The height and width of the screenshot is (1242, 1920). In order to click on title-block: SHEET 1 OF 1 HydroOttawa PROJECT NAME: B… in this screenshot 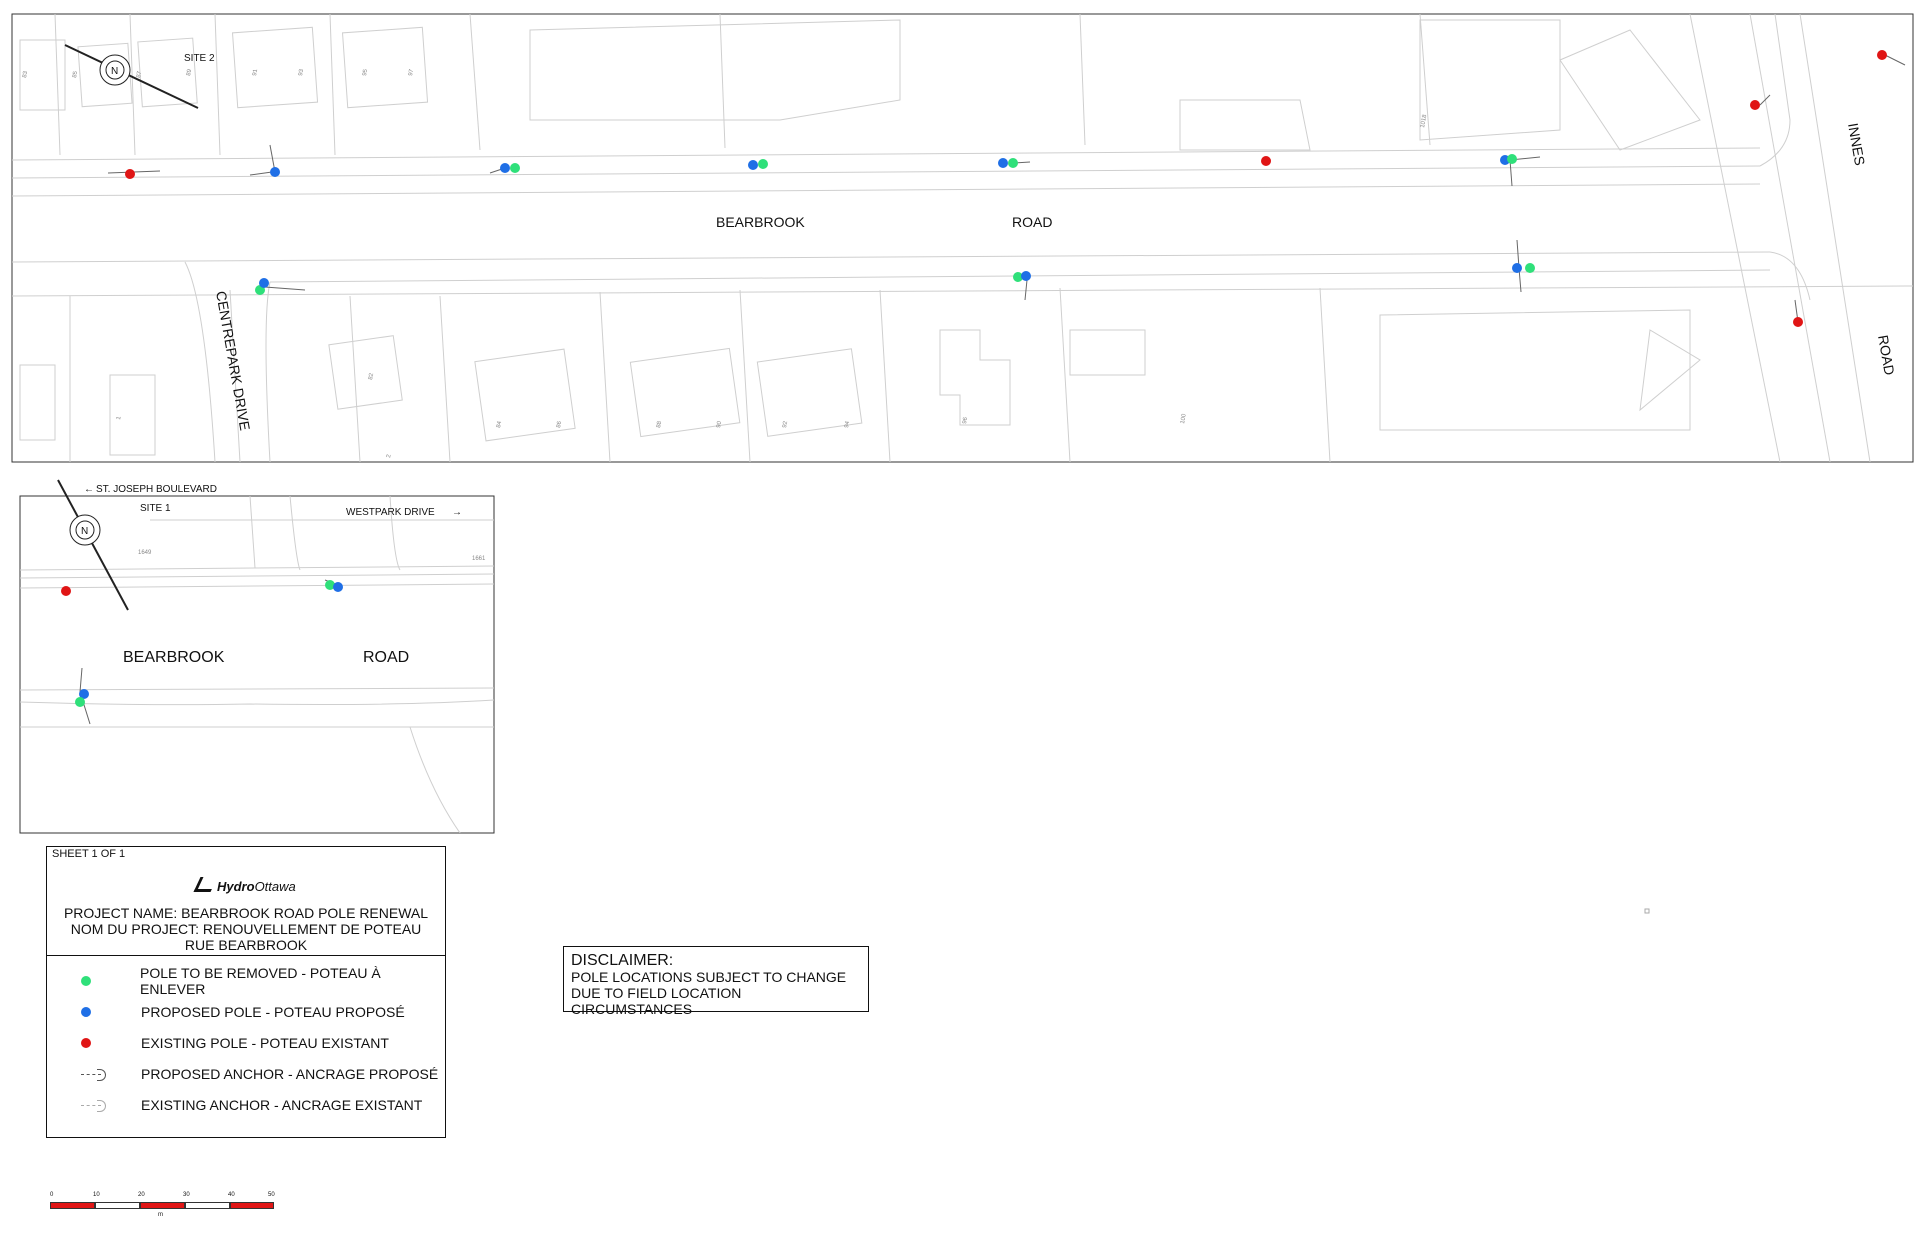, I will do `click(246, 992)`.